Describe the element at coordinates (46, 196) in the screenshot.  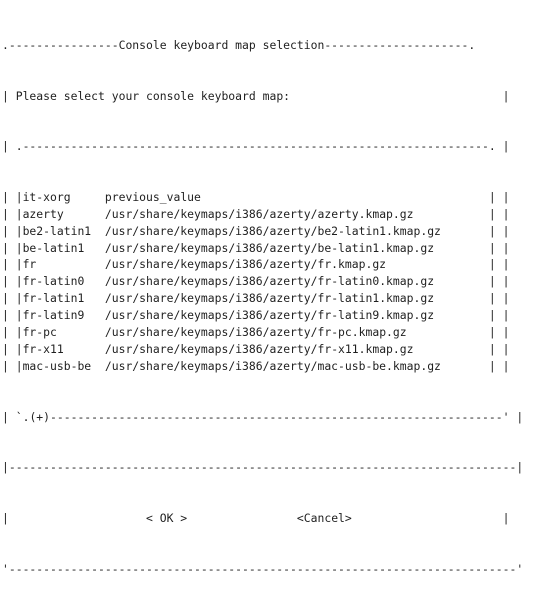
I see `keymap-name: it-xorg` at that location.